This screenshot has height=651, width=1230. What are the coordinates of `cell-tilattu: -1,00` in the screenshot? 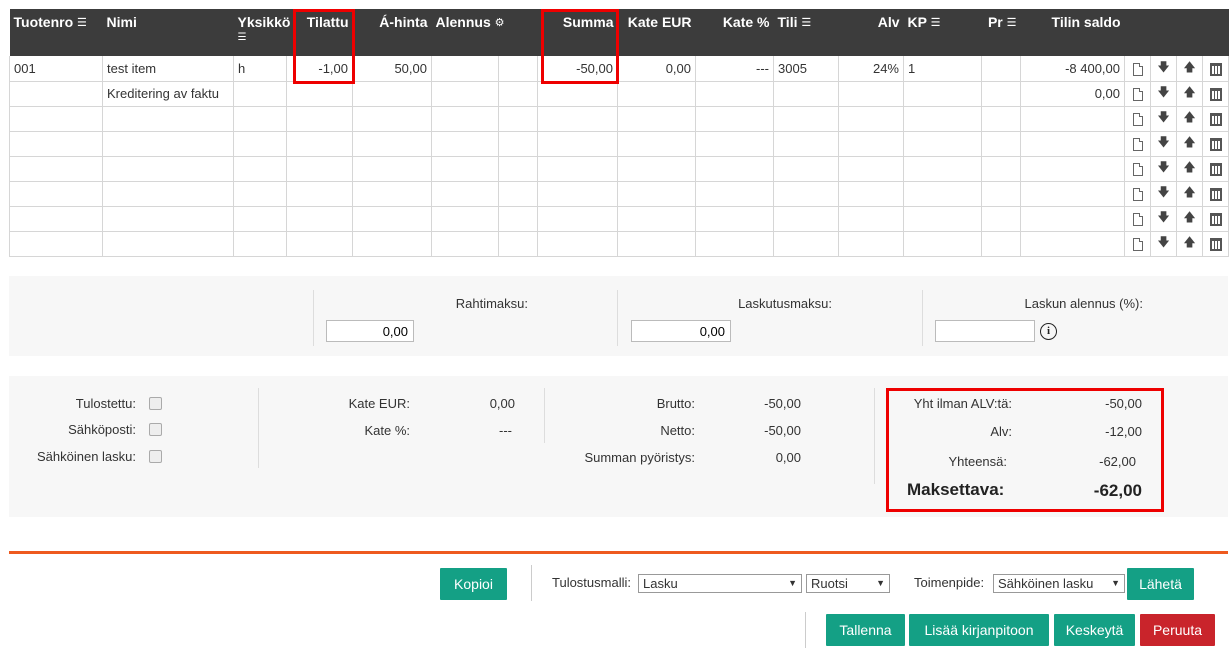 It's located at (319, 69).